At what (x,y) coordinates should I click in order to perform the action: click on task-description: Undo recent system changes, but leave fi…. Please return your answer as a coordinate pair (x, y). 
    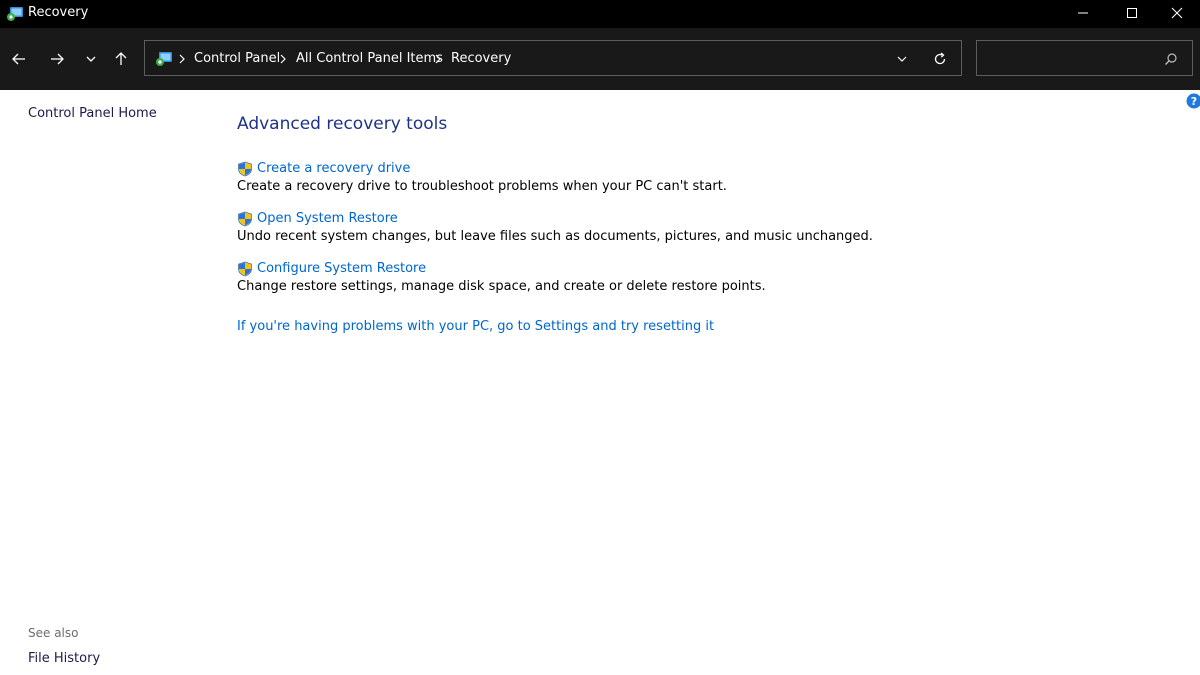
    Looking at the image, I should click on (555, 236).